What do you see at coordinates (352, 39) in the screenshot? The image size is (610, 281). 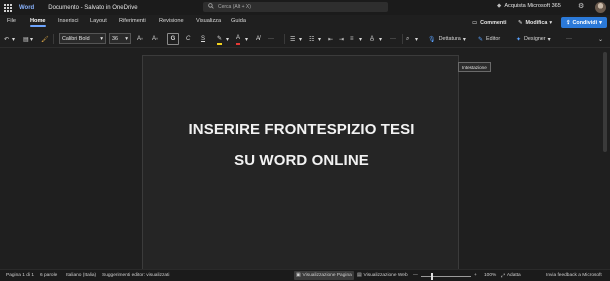 I see `align-icon: ≡` at bounding box center [352, 39].